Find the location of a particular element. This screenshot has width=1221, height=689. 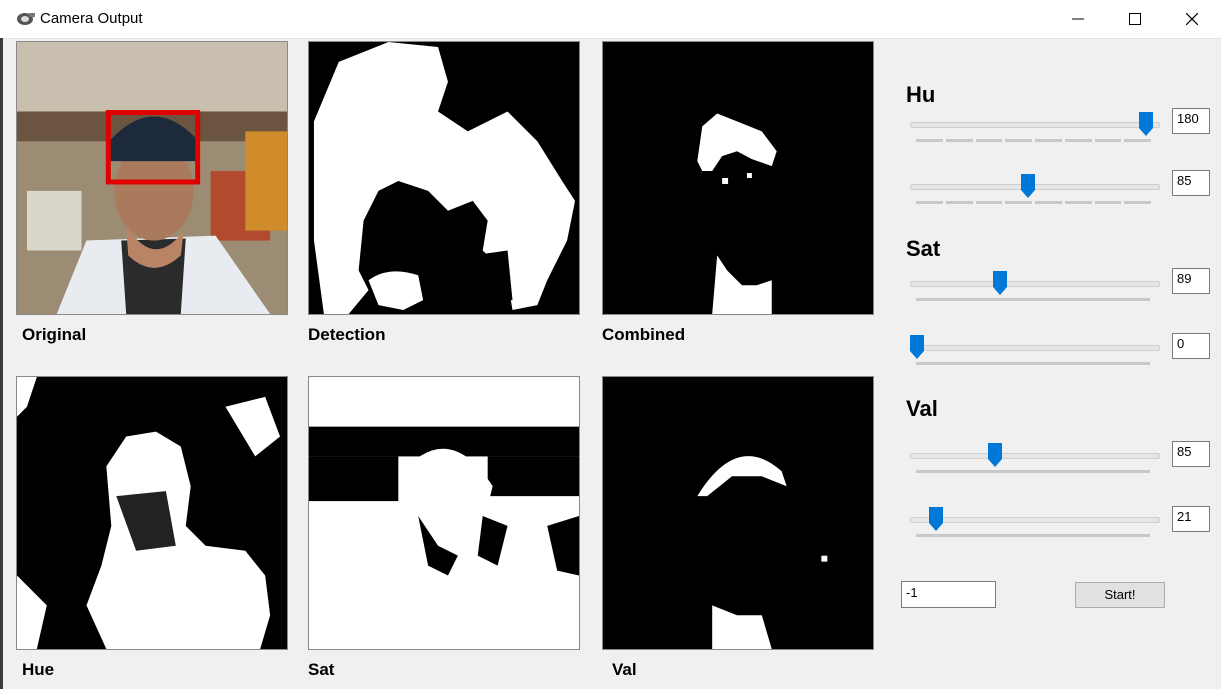

val-label: Val is located at coordinates (624, 669).